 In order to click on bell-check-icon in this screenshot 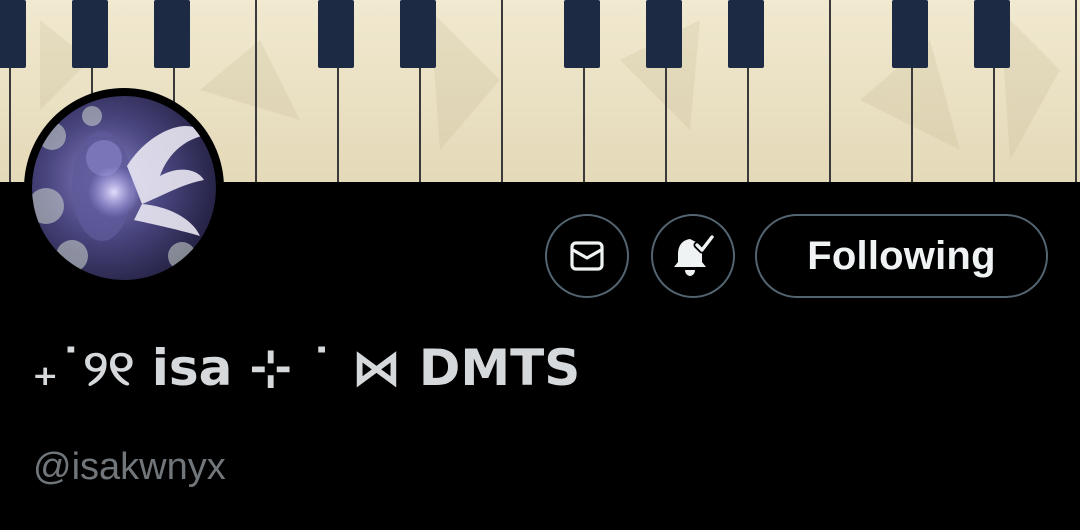, I will do `click(695, 254)`.